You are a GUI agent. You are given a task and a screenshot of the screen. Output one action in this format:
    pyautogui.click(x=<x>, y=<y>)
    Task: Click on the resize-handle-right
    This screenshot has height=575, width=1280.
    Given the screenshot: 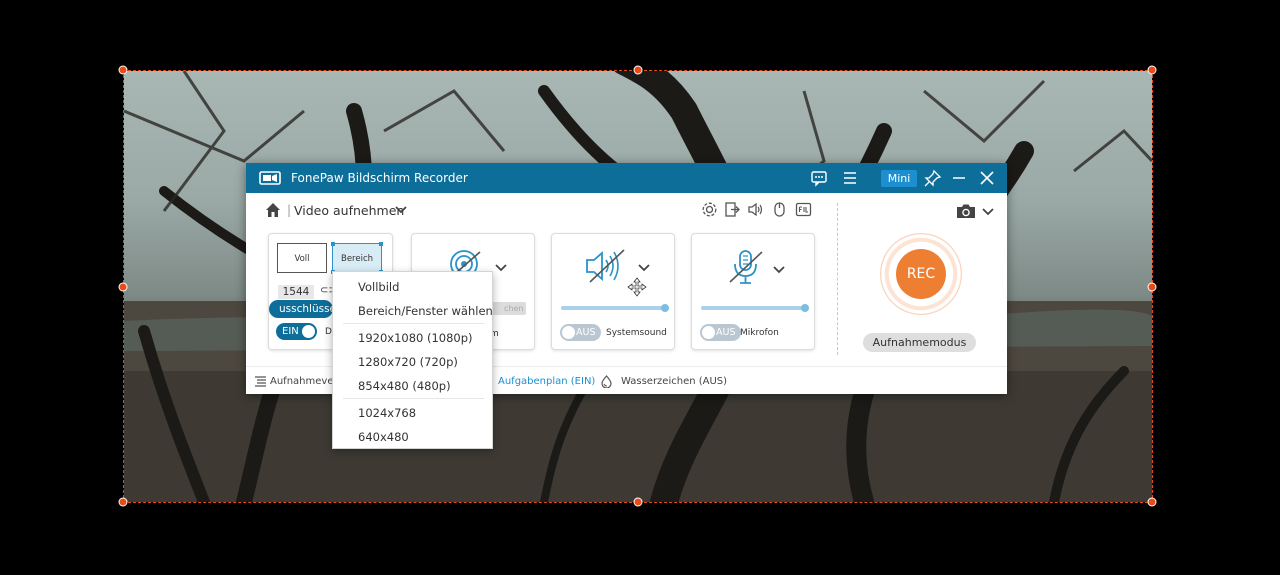 What is the action you would take?
    pyautogui.click(x=1152, y=287)
    